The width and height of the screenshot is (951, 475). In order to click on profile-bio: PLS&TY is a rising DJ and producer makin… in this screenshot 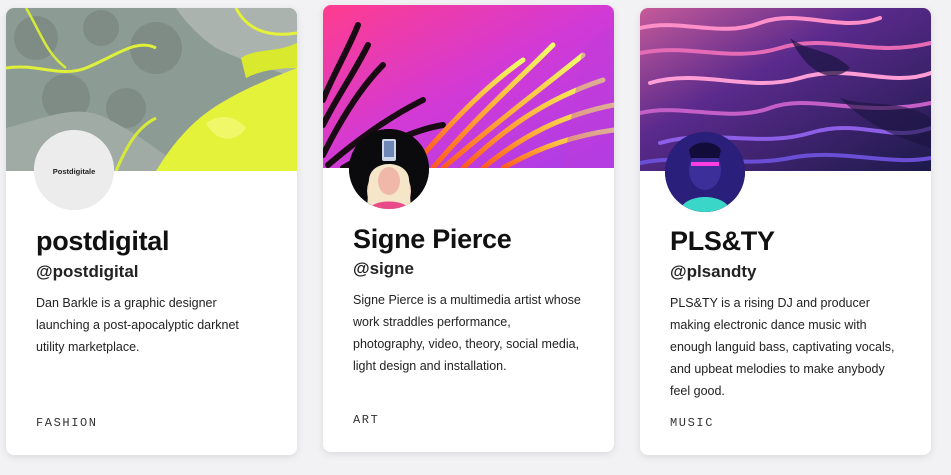, I will do `click(782, 347)`.